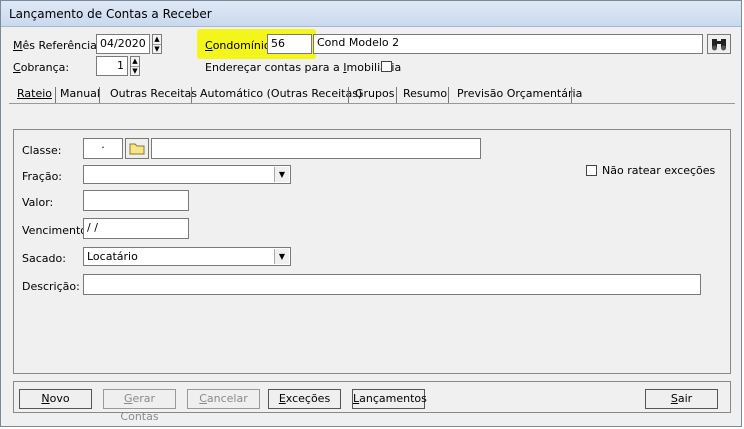  Describe the element at coordinates (61, 45) in the screenshot. I see `mes-referencia-label-text: ês Referência:` at that location.